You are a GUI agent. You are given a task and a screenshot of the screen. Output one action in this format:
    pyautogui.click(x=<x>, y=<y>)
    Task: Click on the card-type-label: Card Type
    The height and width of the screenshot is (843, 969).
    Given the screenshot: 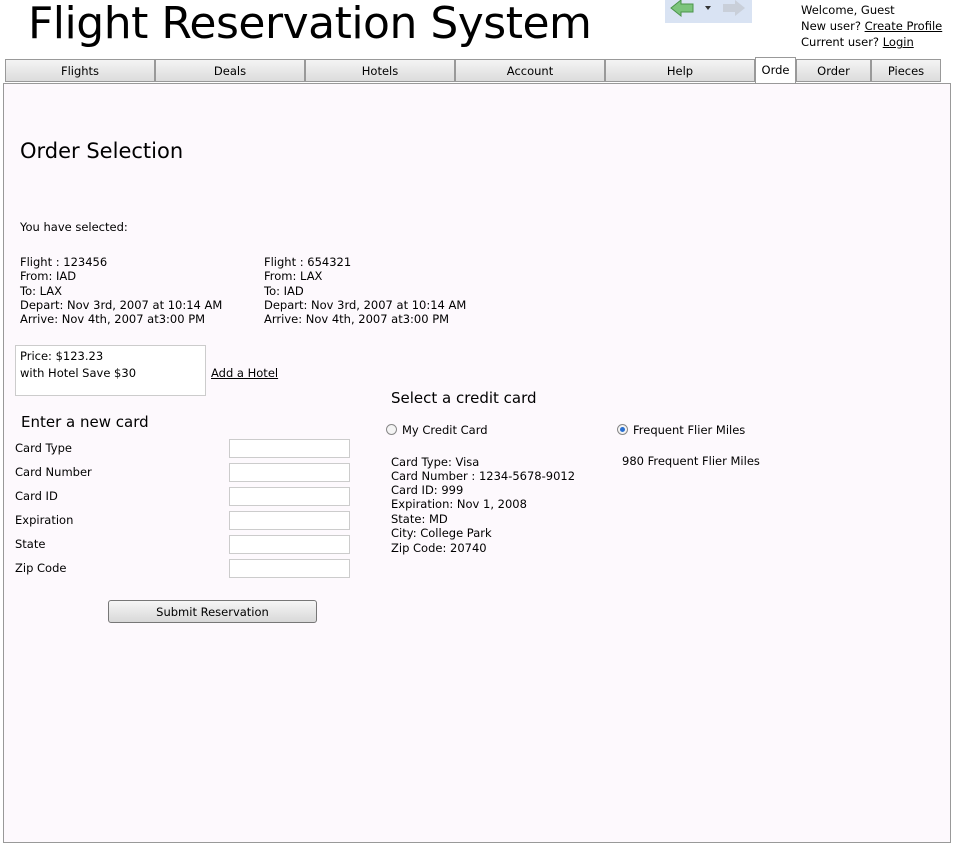 What is the action you would take?
    pyautogui.click(x=43, y=448)
    